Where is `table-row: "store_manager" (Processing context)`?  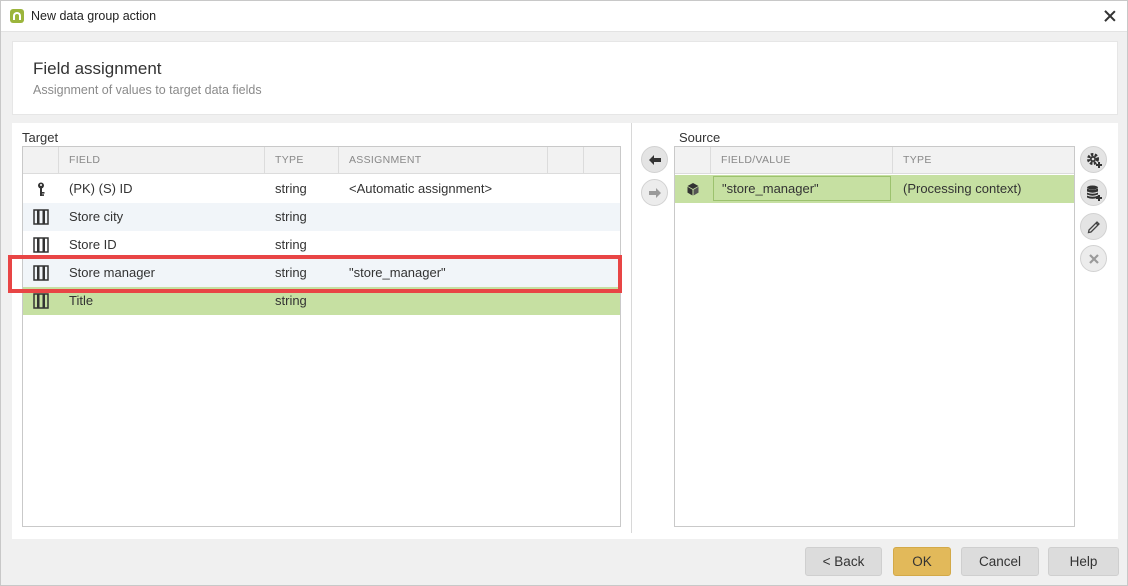
table-row: "store_manager" (Processing context) is located at coordinates (874, 189).